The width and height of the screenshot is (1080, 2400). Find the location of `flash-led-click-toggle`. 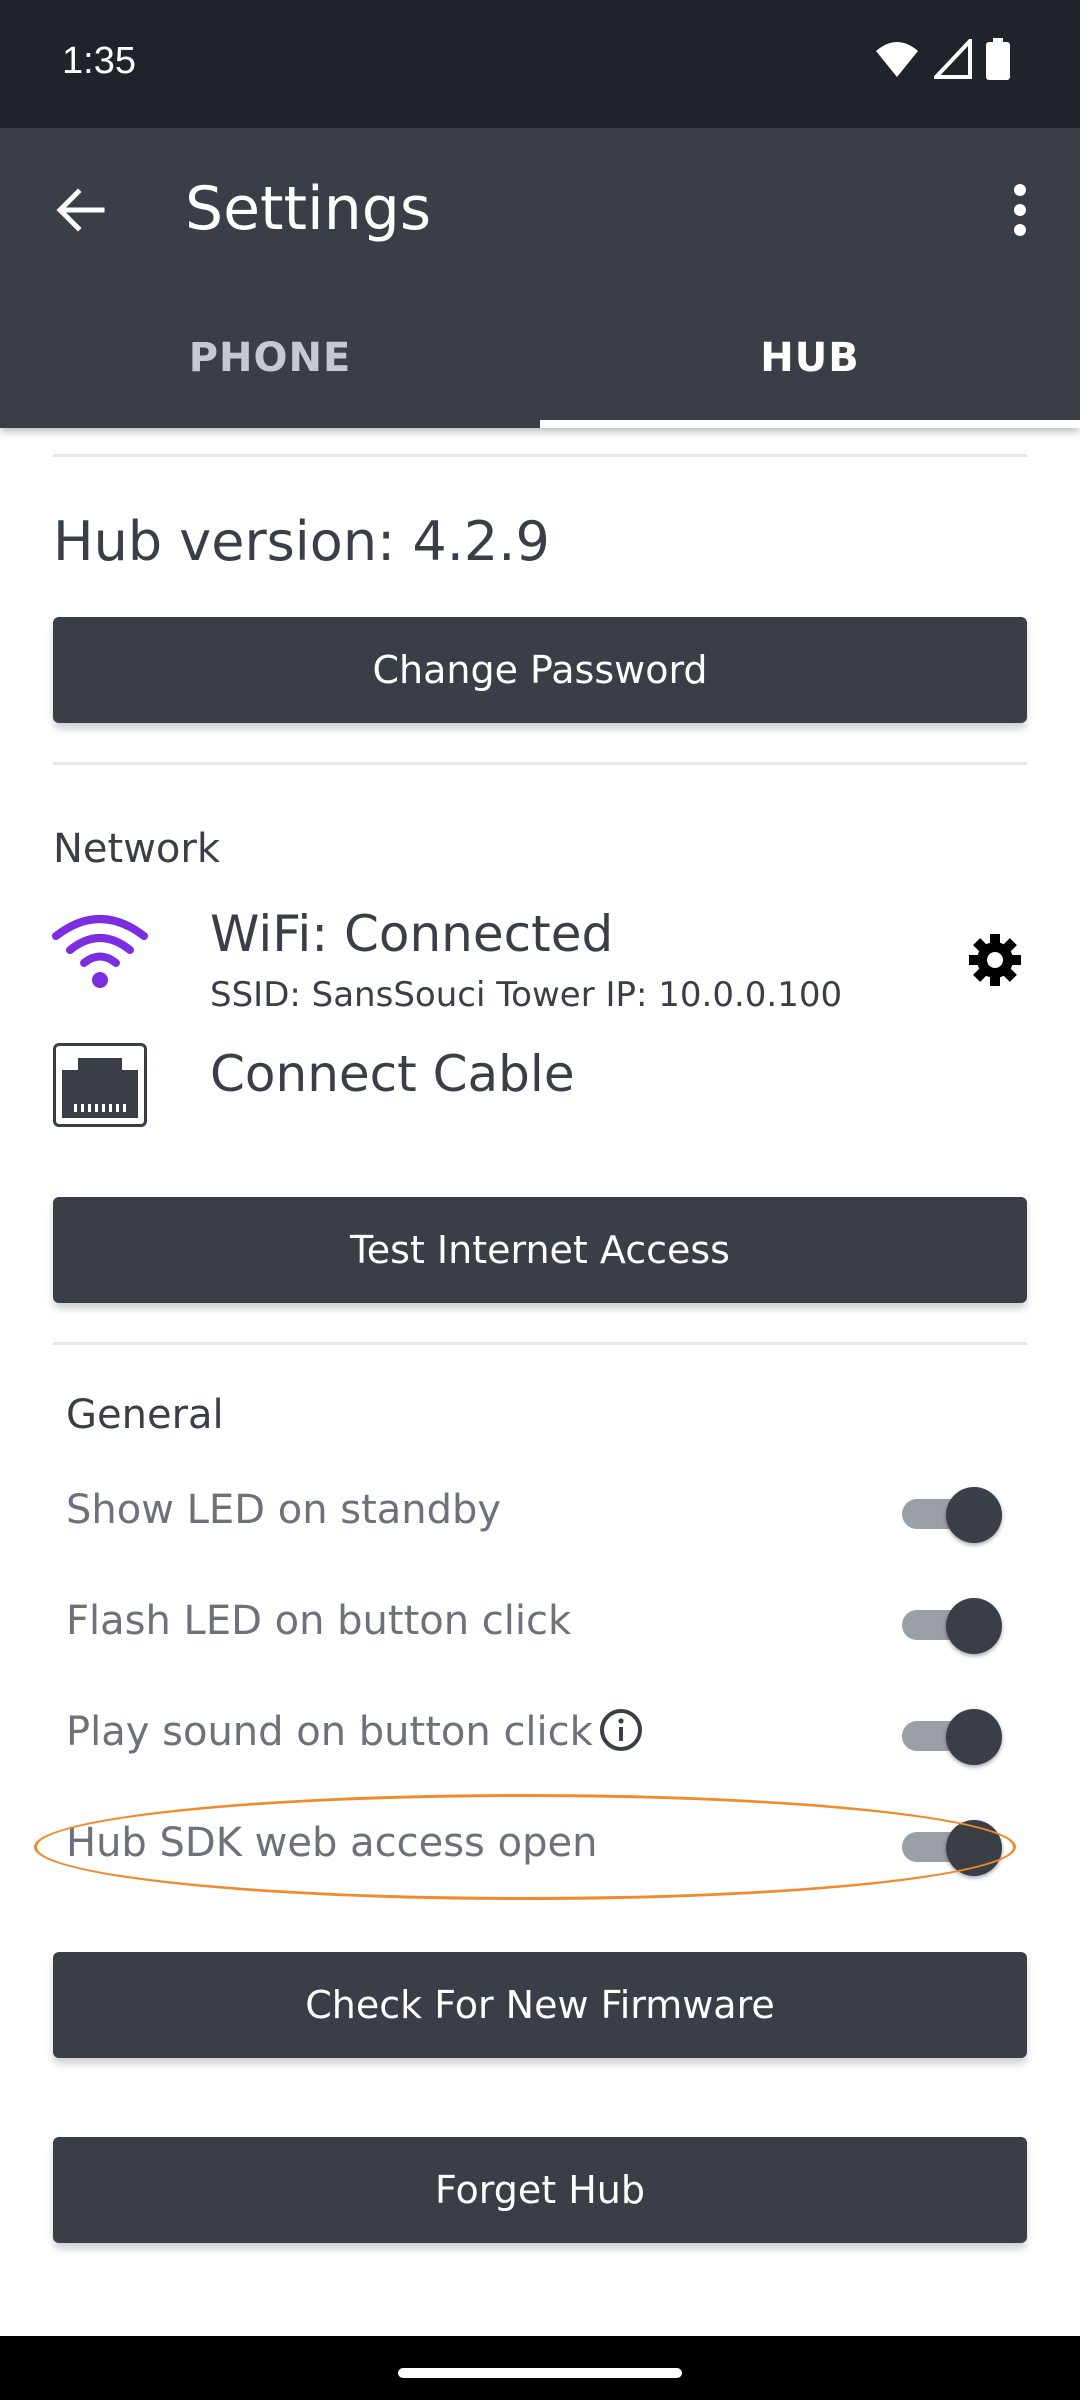

flash-led-click-toggle is located at coordinates (951, 1625).